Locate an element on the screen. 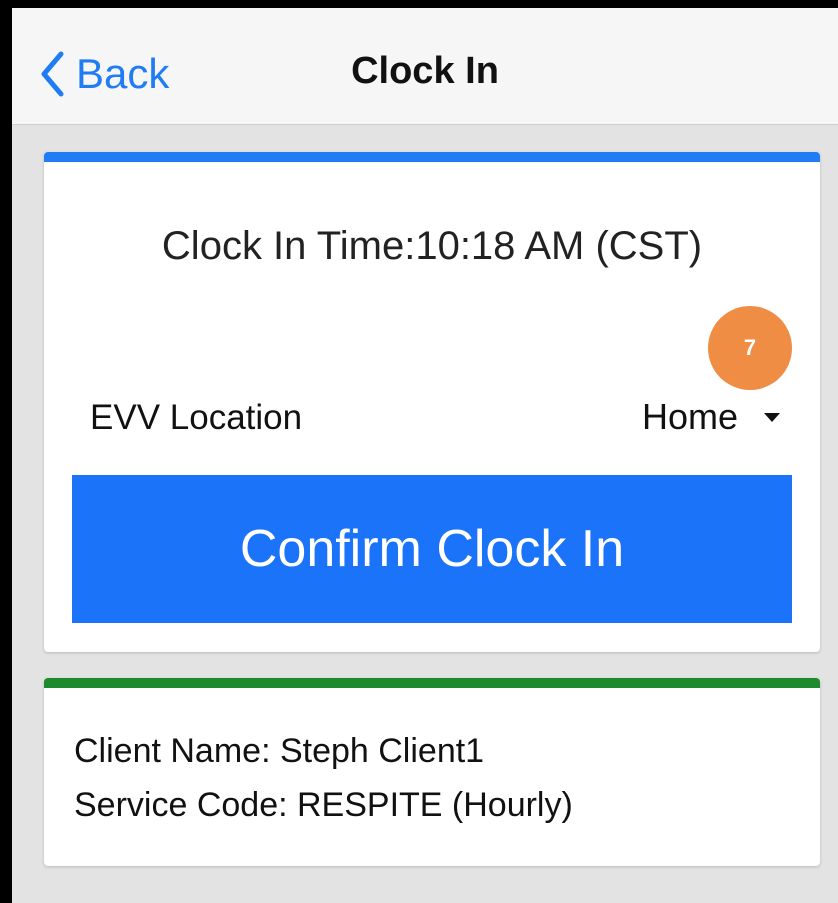 This screenshot has width=838, height=903. notification-badge: 7 is located at coordinates (750, 348).